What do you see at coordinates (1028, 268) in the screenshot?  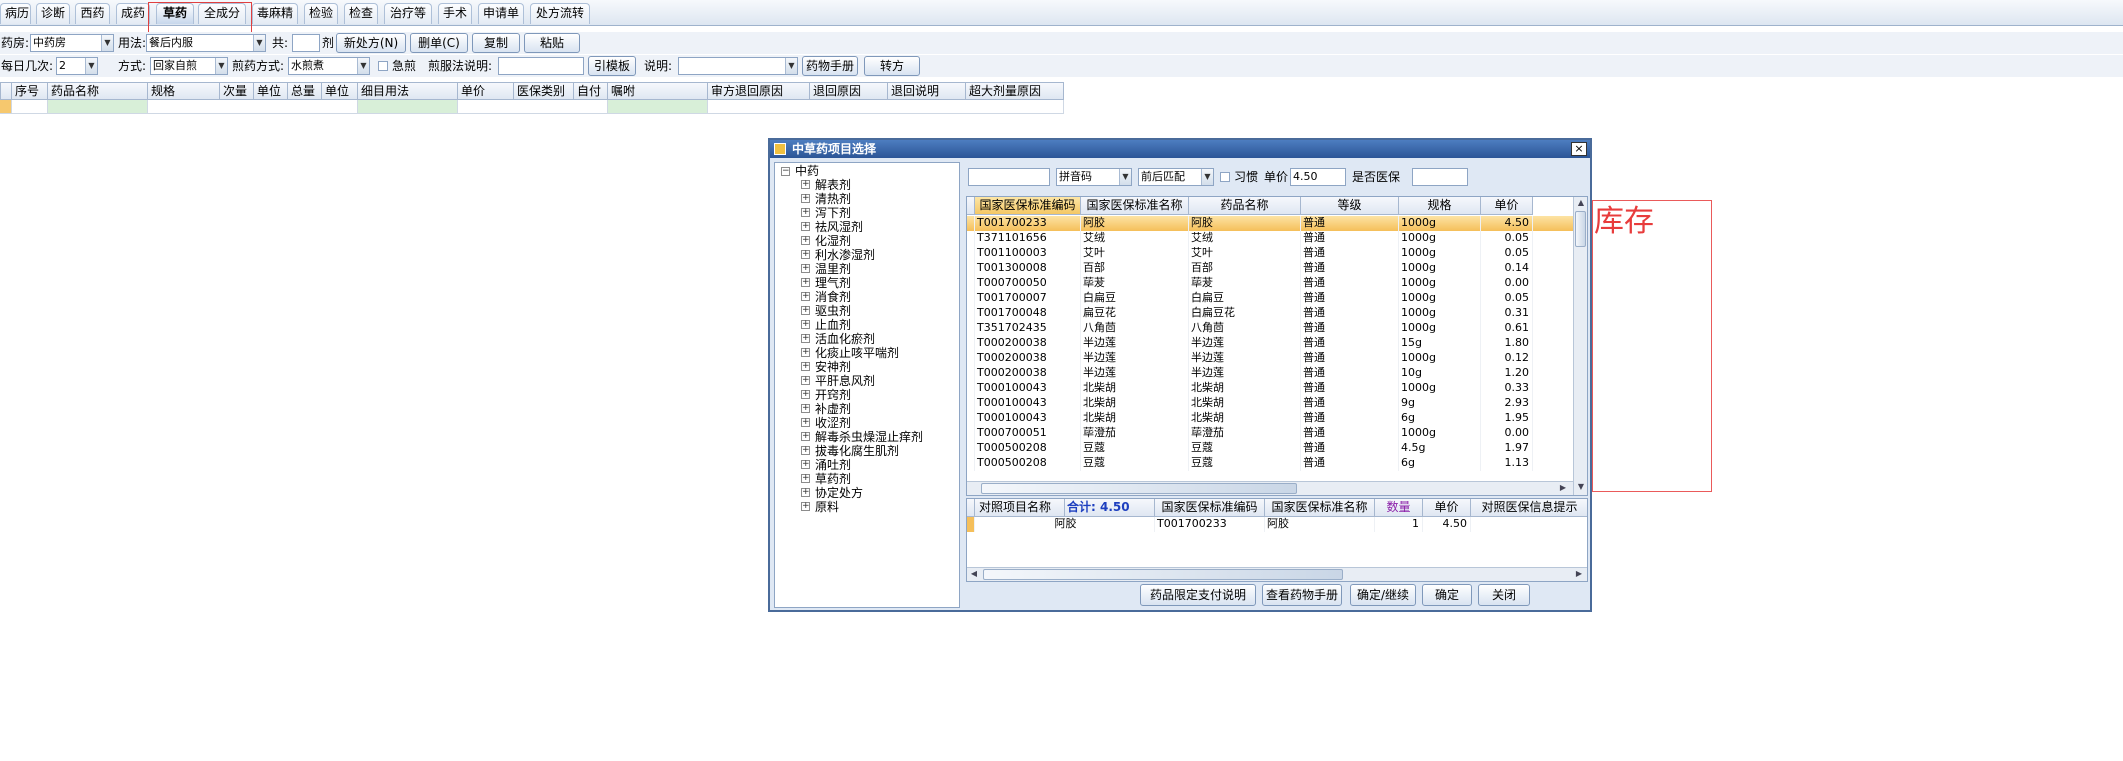 I see `table-cell: T001300008` at bounding box center [1028, 268].